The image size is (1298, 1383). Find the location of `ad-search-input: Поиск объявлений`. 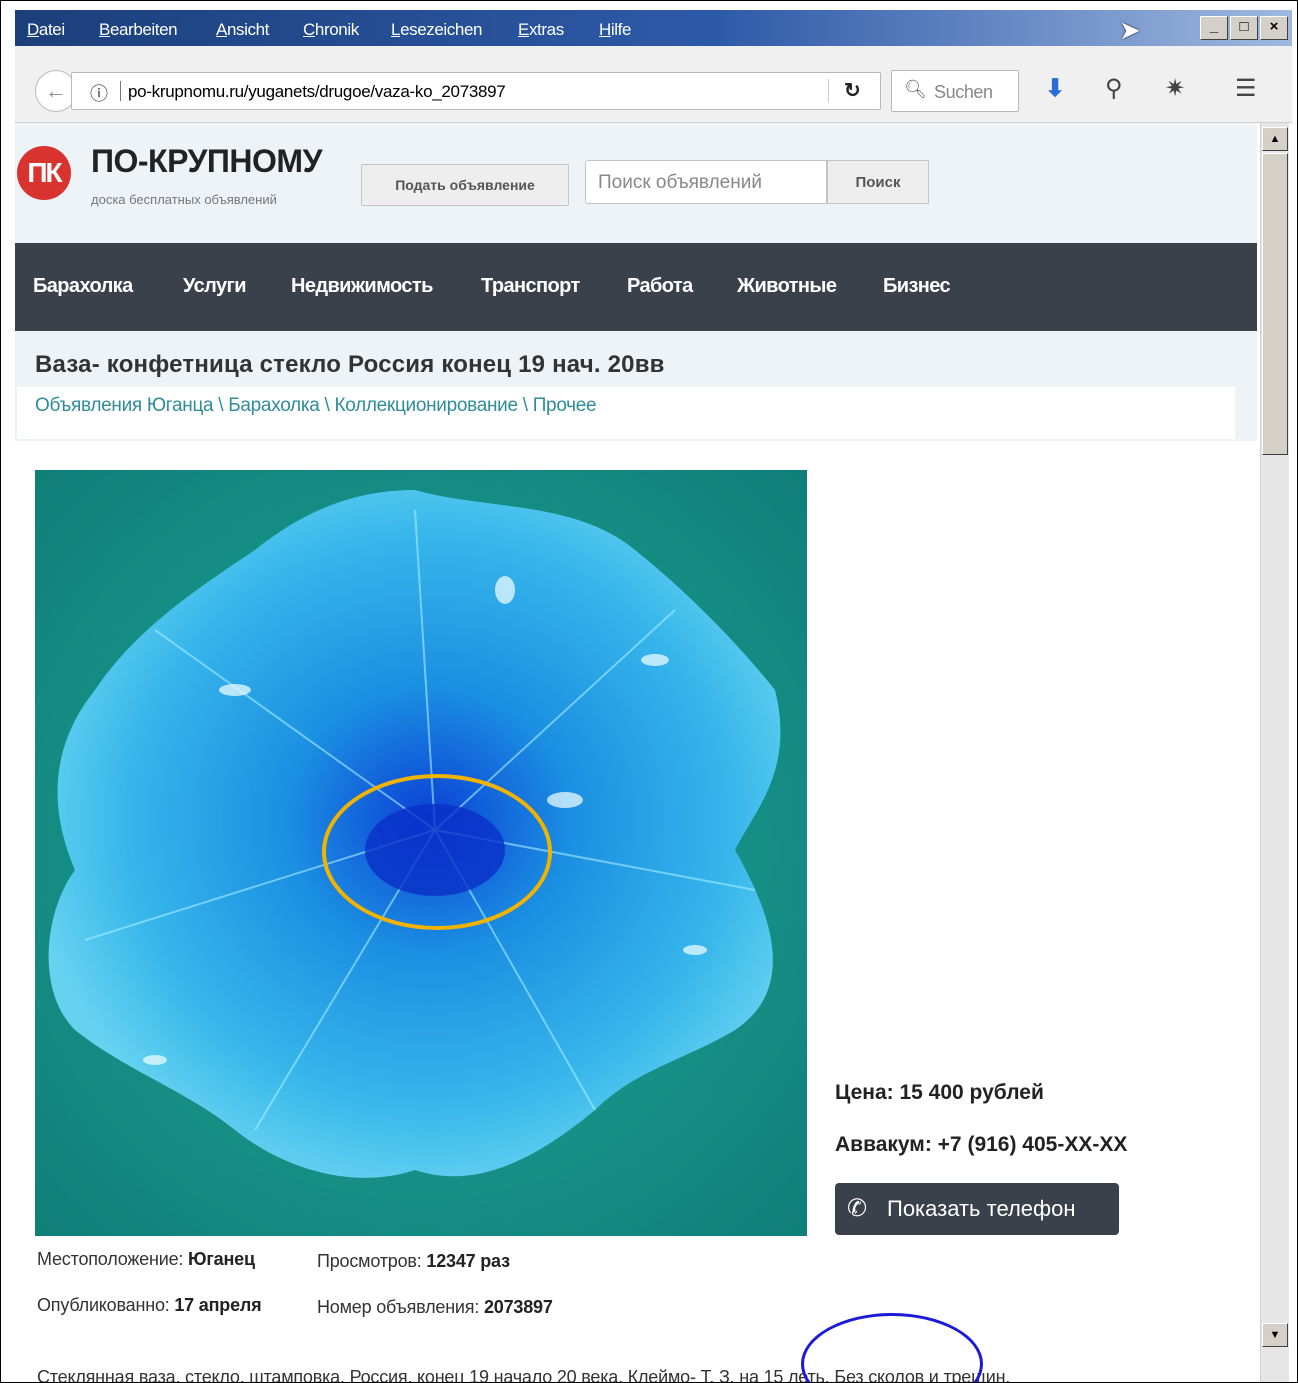

ad-search-input: Поиск объявлений is located at coordinates (706, 182).